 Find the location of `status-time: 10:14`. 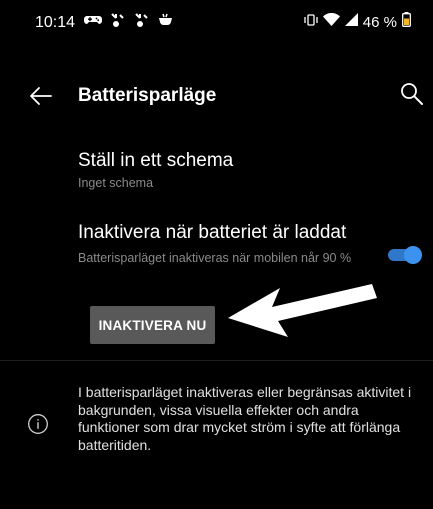

status-time: 10:14 is located at coordinates (55, 22).